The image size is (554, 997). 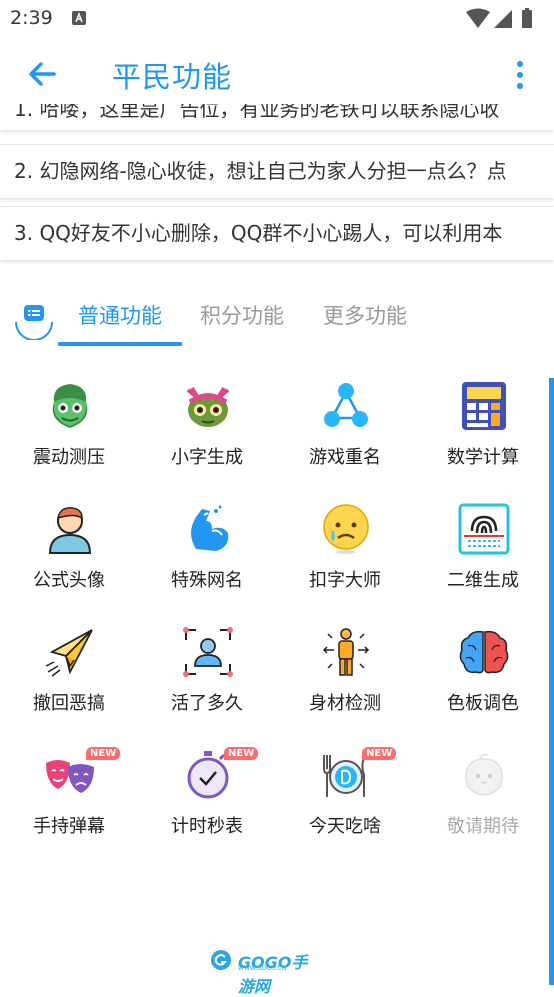 I want to click on feature-label: 数学计算, so click(x=483, y=457).